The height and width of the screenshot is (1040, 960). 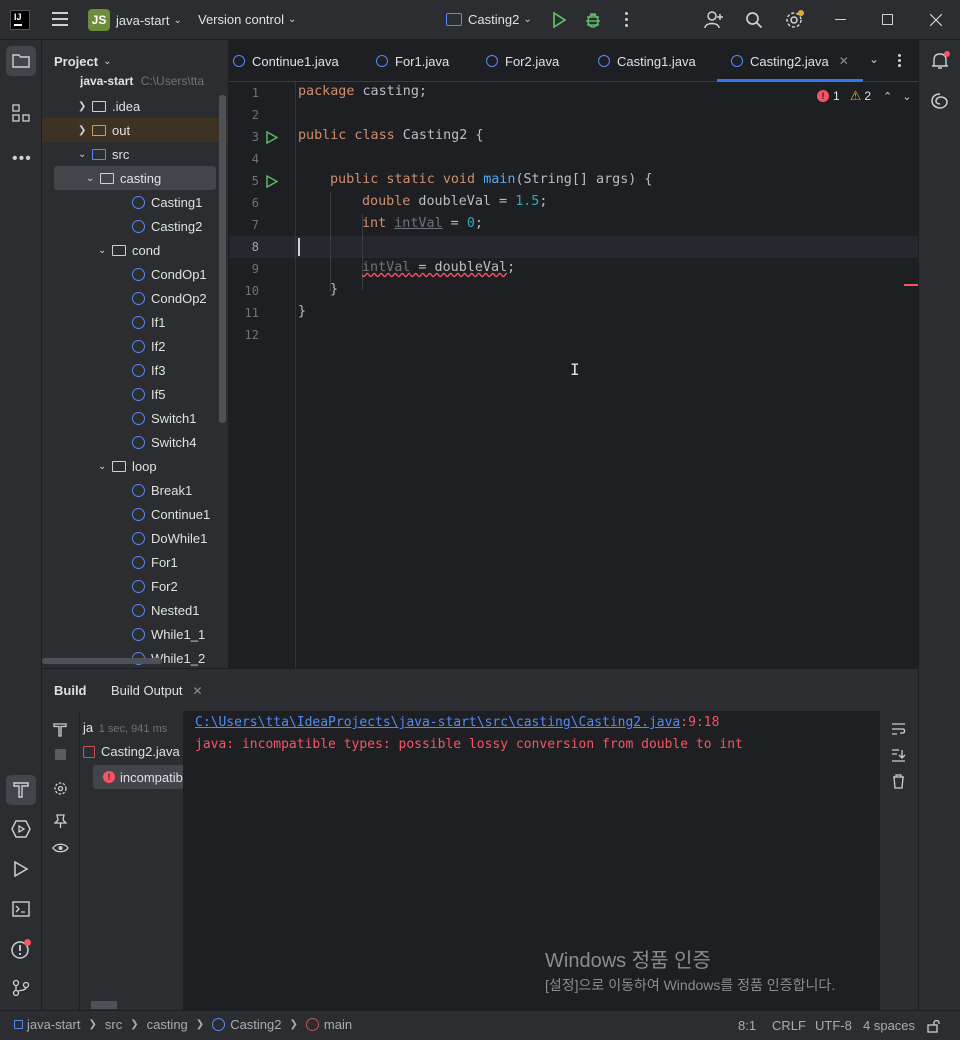 What do you see at coordinates (60, 788) in the screenshot?
I see `gear-icon` at bounding box center [60, 788].